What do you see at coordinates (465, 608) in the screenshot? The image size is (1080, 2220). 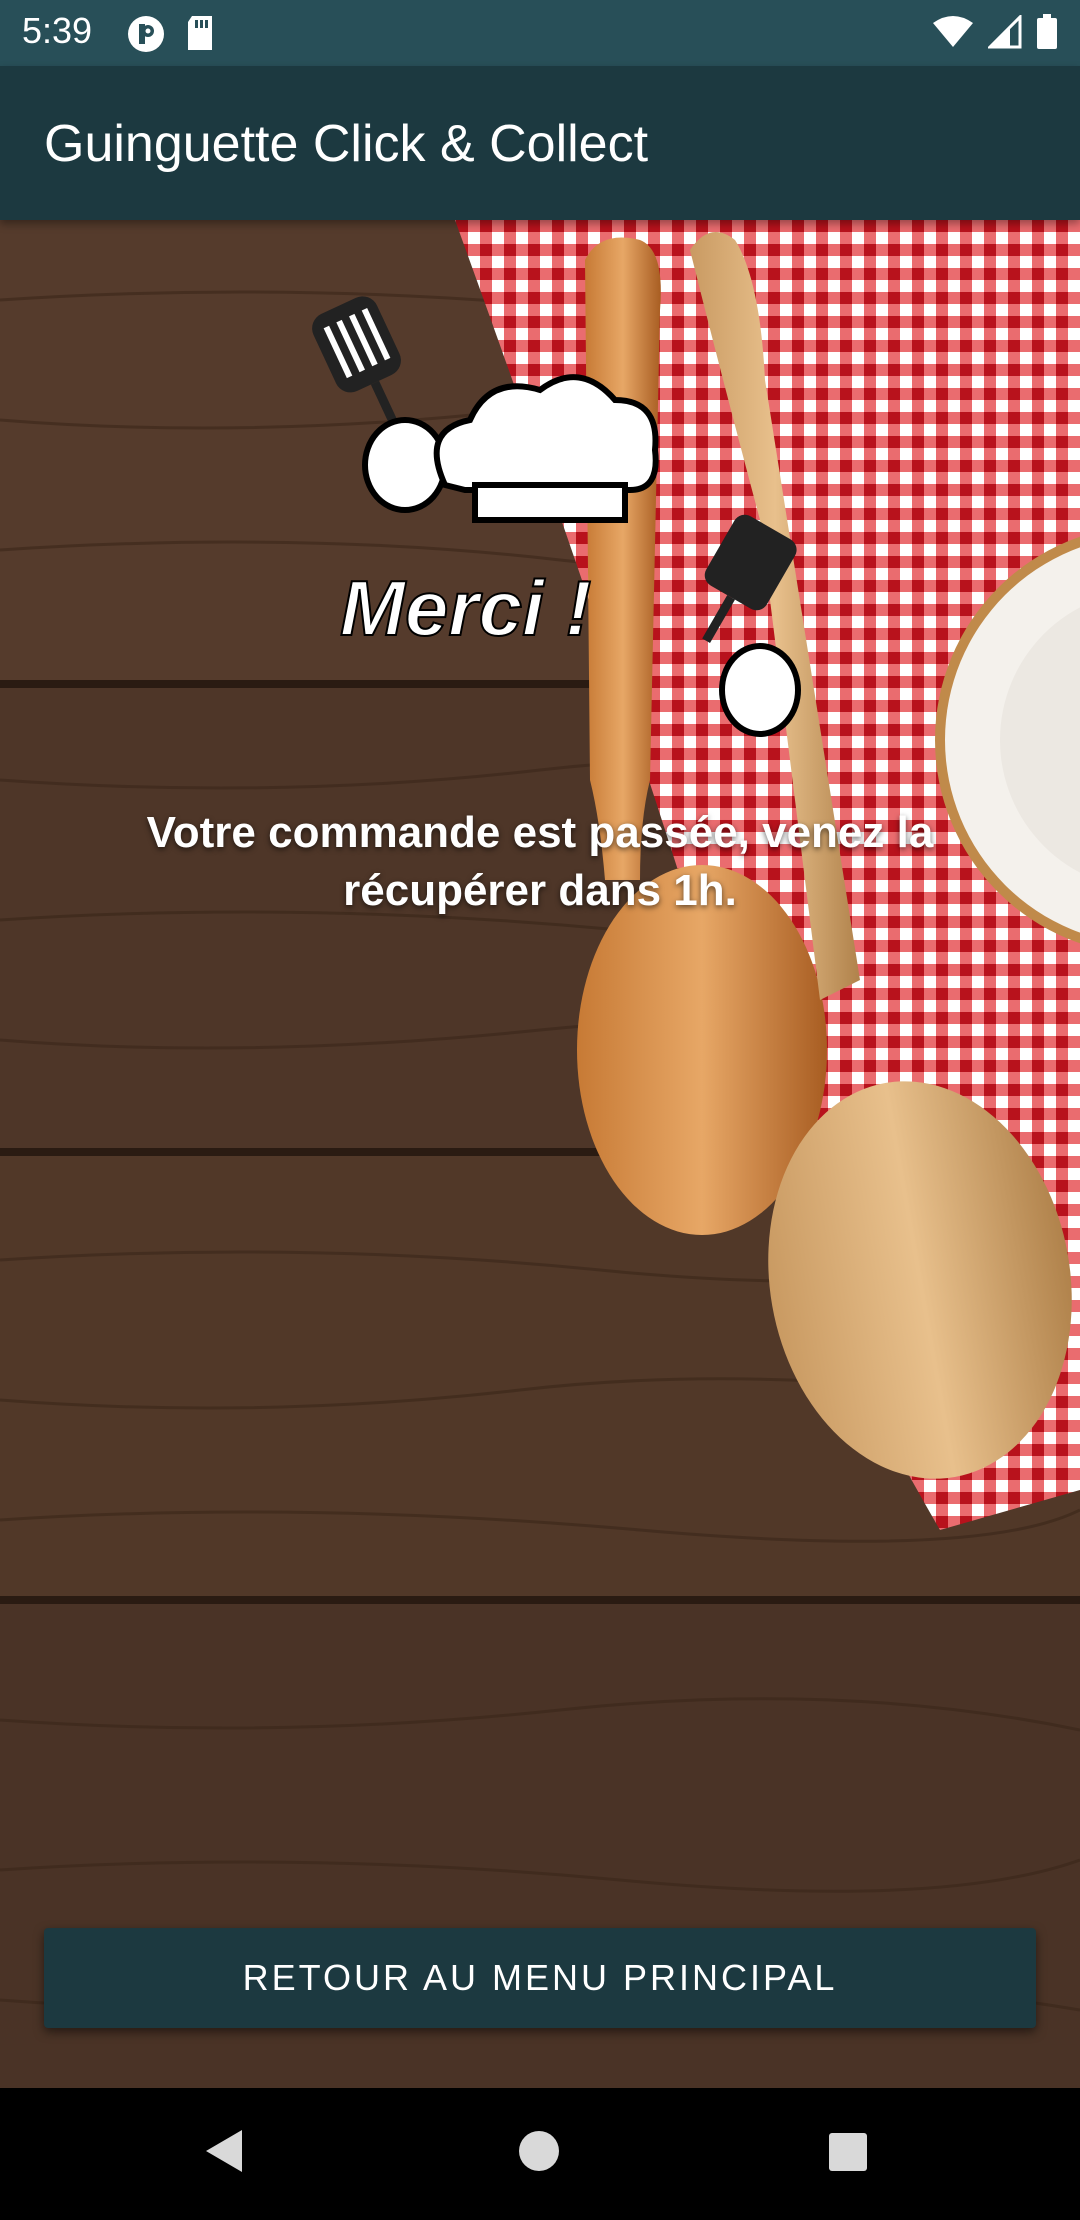 I see `merci-logo-text: Merci !` at bounding box center [465, 608].